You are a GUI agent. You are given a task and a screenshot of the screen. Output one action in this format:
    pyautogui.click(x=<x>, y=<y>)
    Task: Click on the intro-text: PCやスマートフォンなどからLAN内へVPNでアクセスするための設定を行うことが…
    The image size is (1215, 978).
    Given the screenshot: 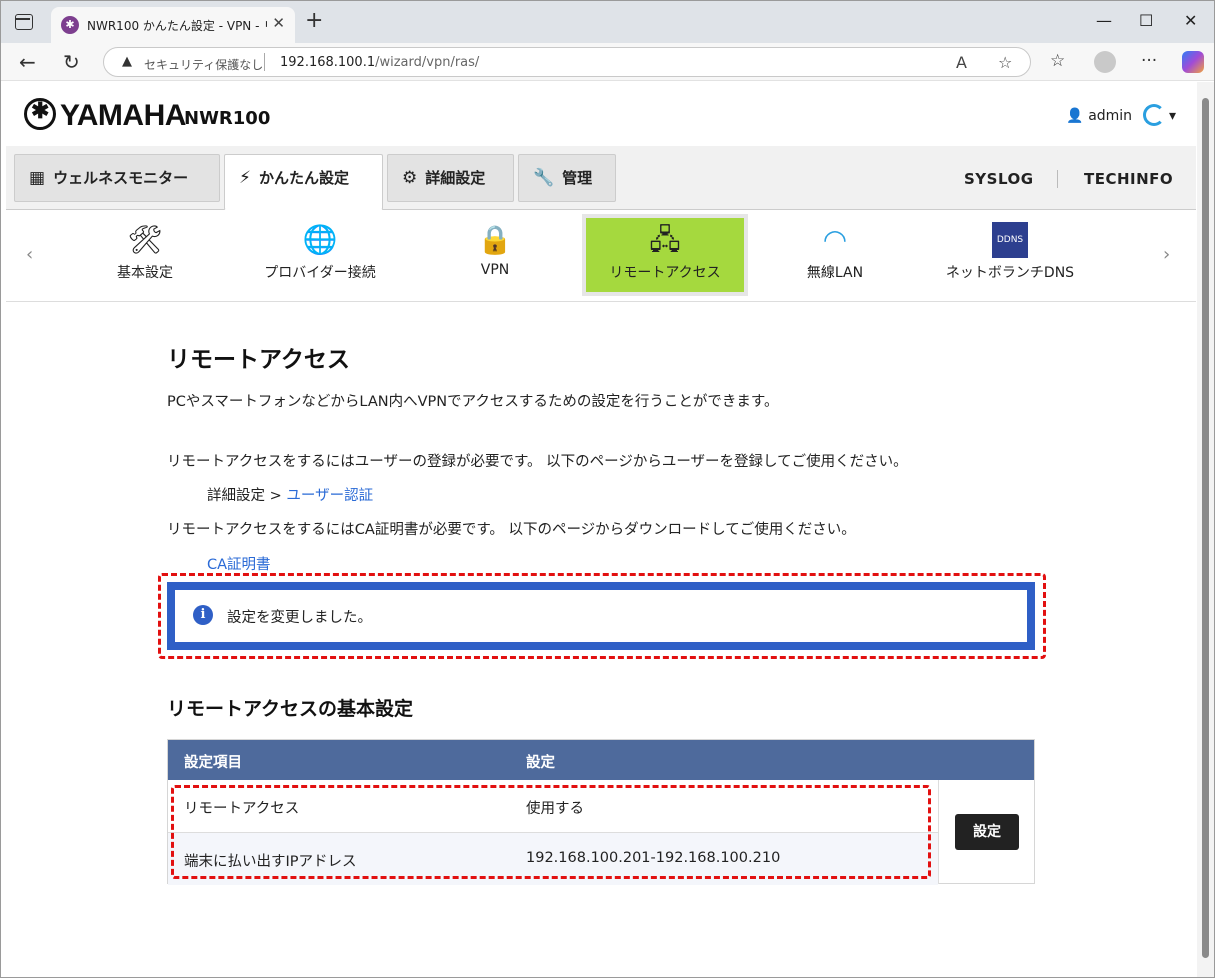 What is the action you would take?
    pyautogui.click(x=473, y=402)
    